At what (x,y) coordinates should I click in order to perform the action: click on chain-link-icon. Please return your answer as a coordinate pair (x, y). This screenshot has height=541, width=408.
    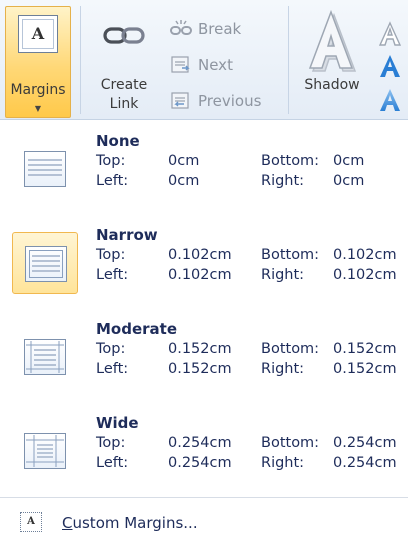
    Looking at the image, I should click on (124, 35).